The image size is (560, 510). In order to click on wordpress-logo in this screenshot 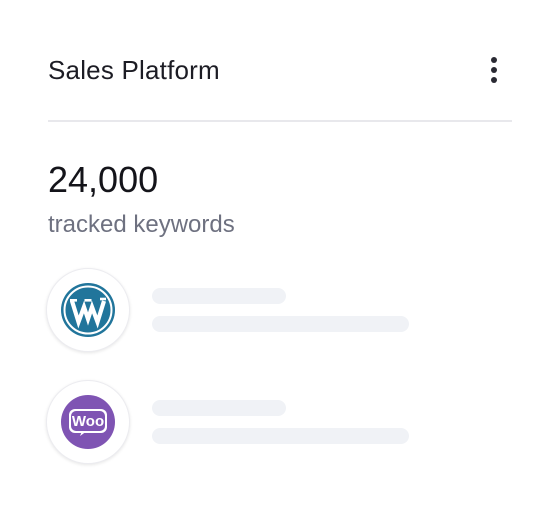, I will do `click(88, 310)`.